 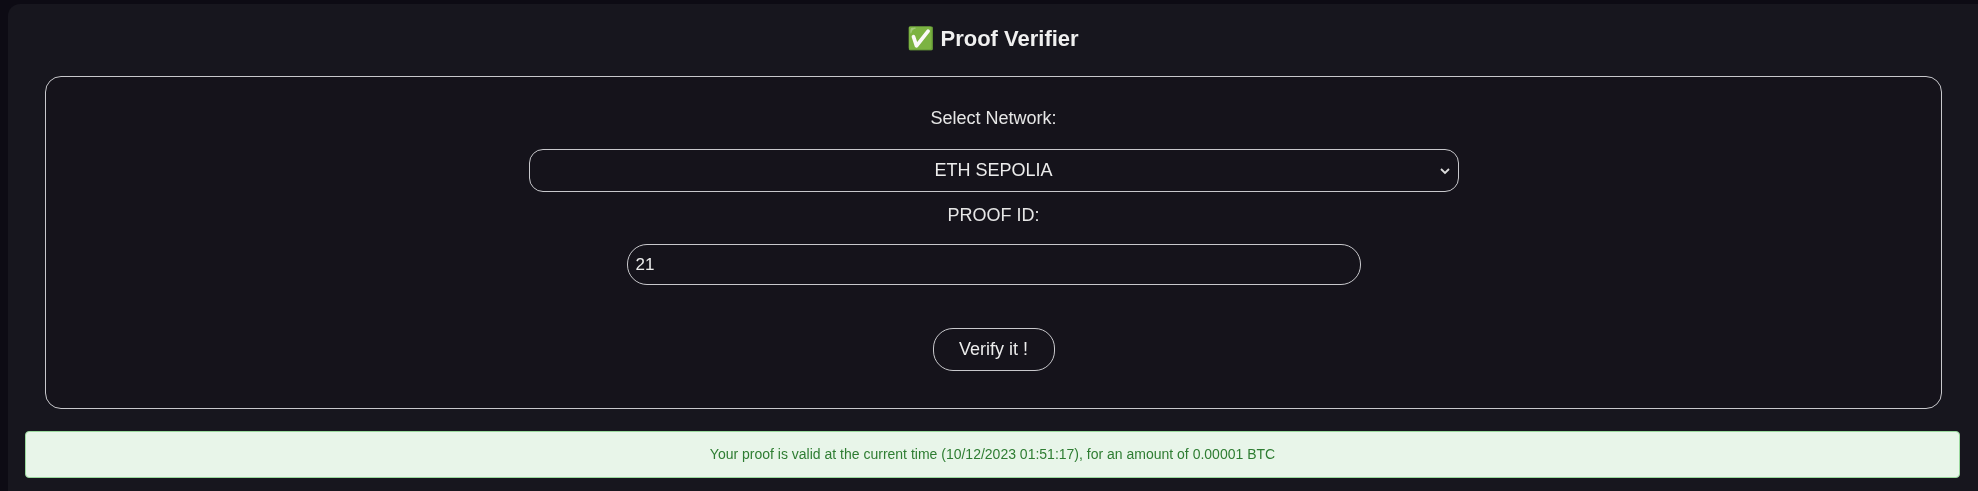 What do you see at coordinates (993, 215) in the screenshot?
I see `proof-id-label: PROOF ID:` at bounding box center [993, 215].